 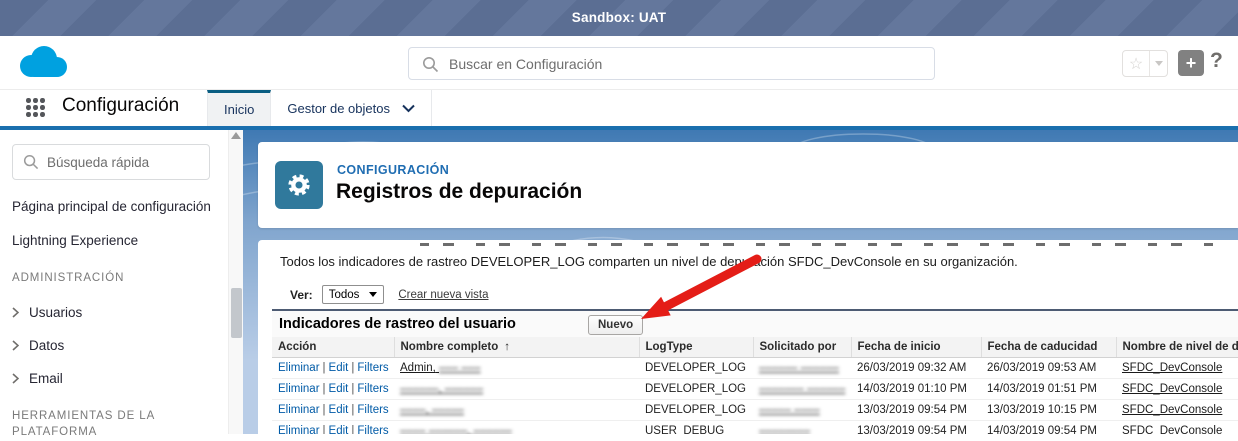 I want to click on tab-inicio: Inicio, so click(x=239, y=108).